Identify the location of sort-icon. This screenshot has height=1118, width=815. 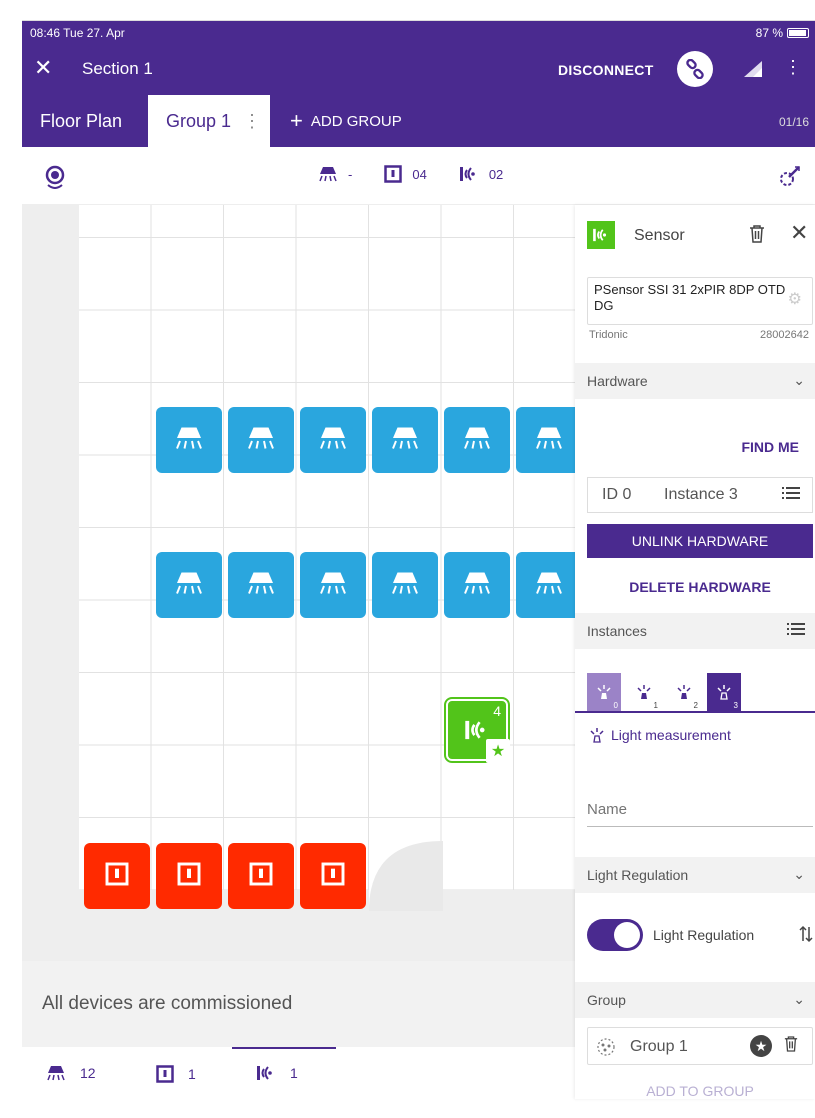
(806, 936).